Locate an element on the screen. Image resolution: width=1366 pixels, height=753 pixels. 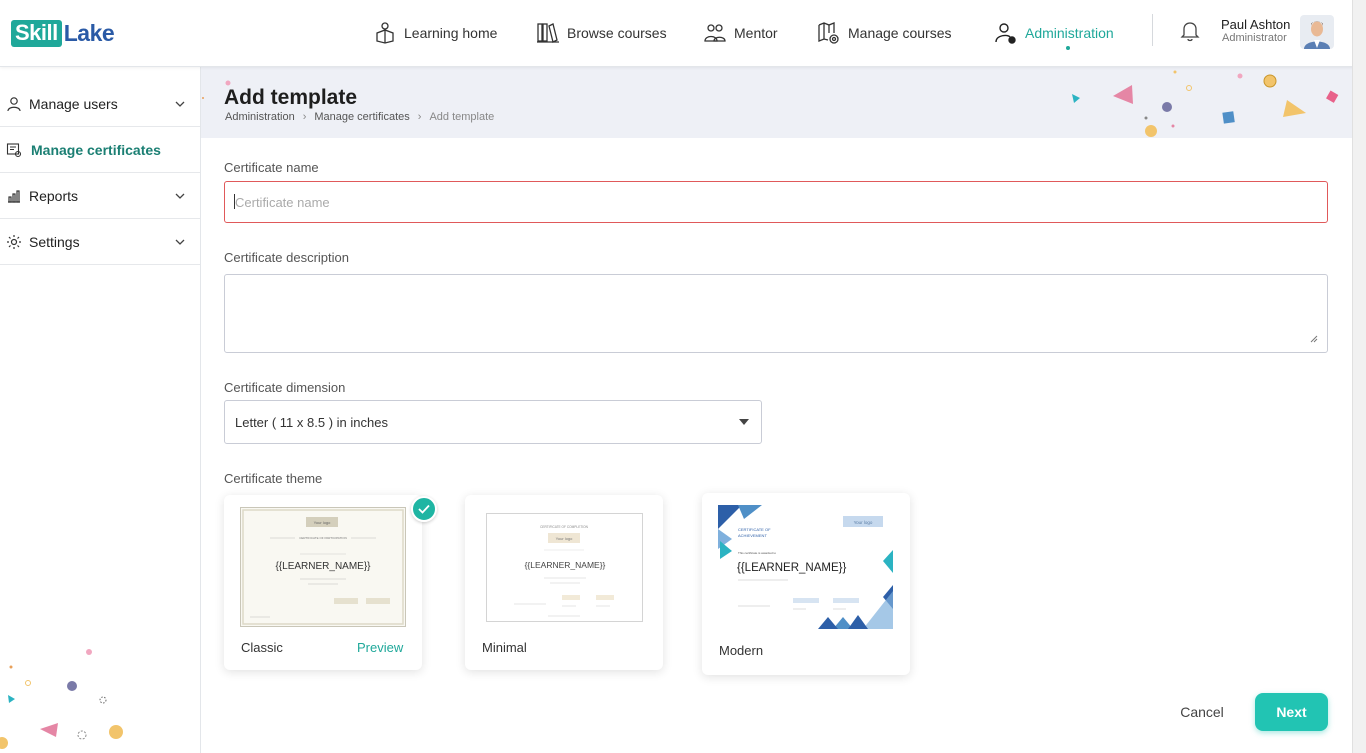
certificate-name-label: Certificate name is located at coordinates (271, 167).